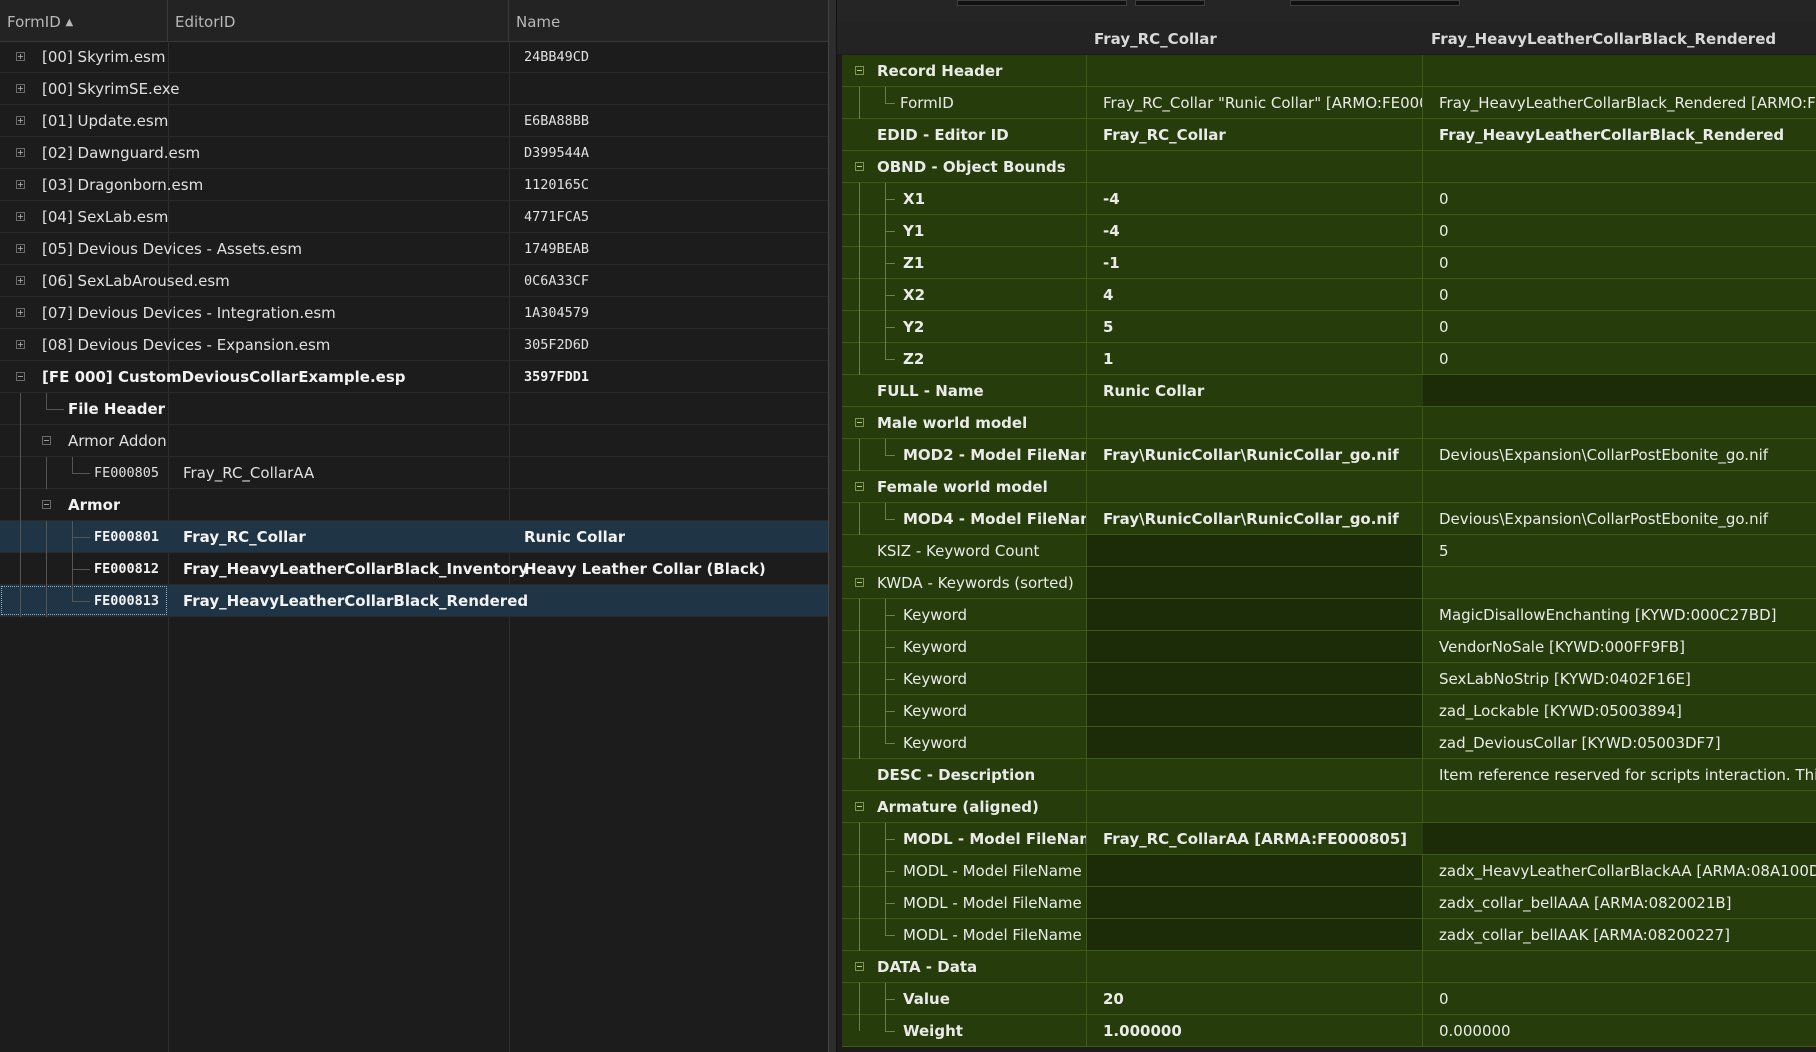  Describe the element at coordinates (1254, 294) in the screenshot. I see `field-value-1: 4` at that location.